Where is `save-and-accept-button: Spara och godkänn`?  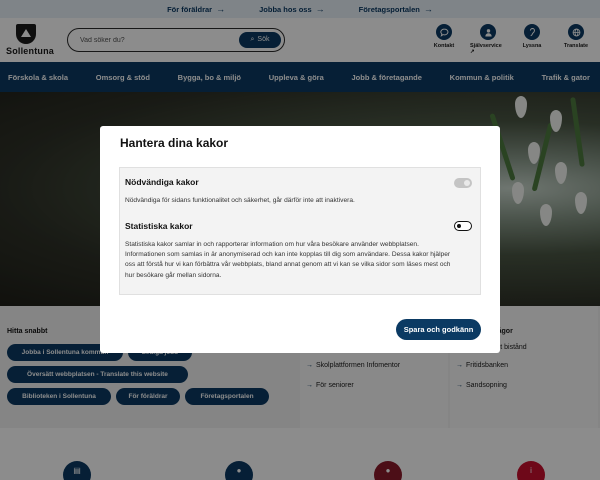 save-and-accept-button: Spara och godkänn is located at coordinates (438, 329).